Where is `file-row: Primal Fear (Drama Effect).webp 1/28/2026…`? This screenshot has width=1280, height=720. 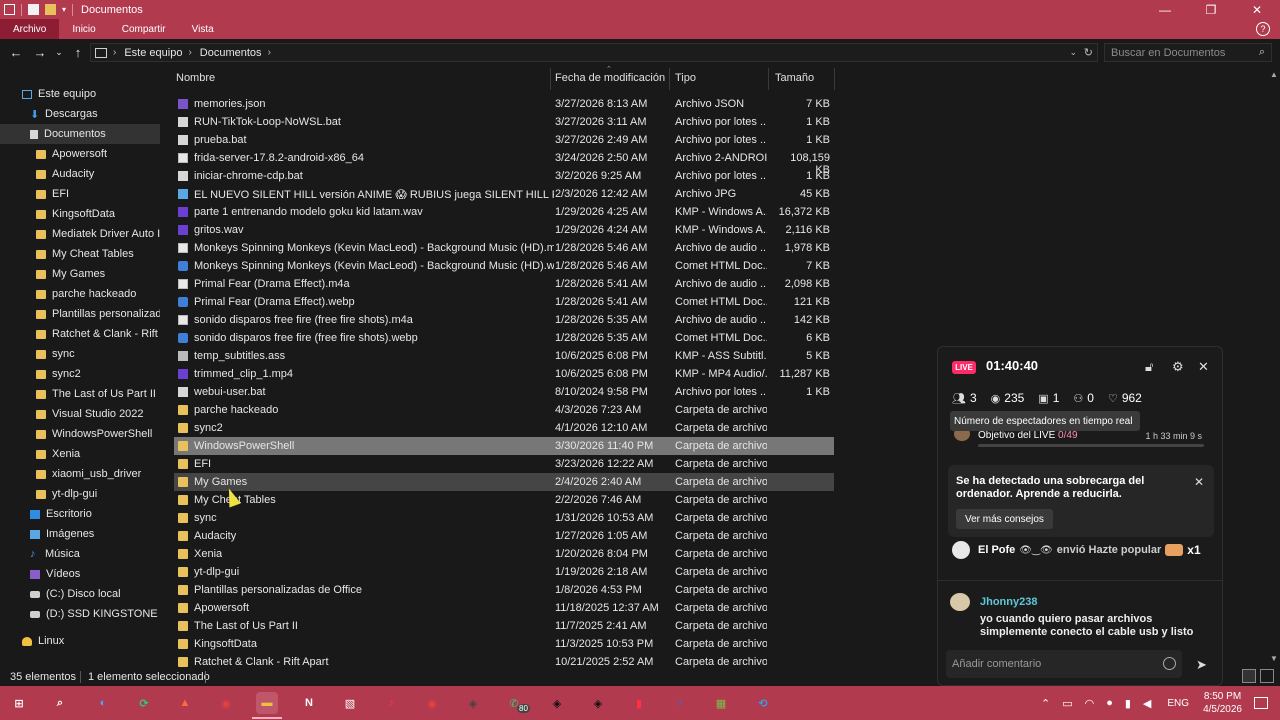 file-row: Primal Fear (Drama Effect).webp 1/28/2026… is located at coordinates (504, 302).